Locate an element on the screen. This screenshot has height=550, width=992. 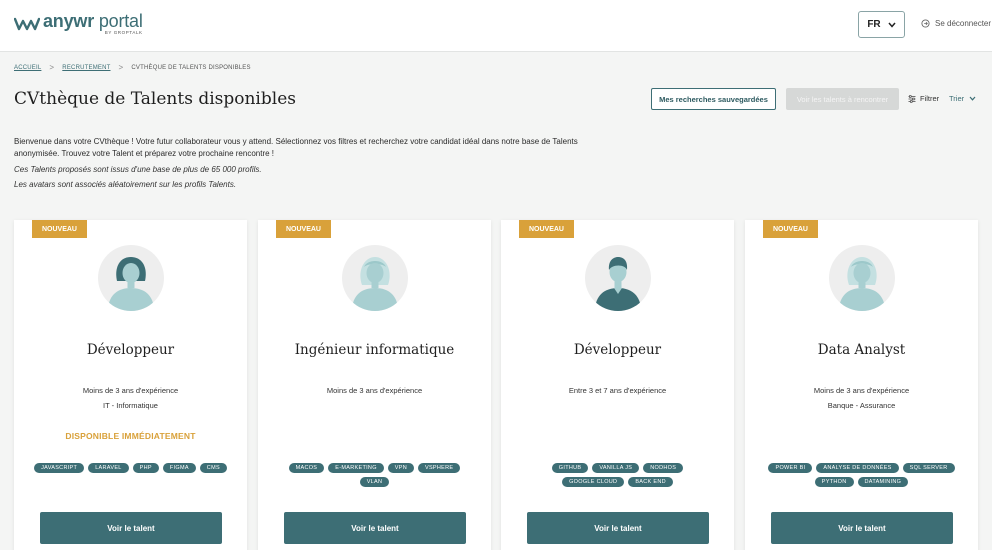
filter-label: Filtrer is located at coordinates (930, 98).